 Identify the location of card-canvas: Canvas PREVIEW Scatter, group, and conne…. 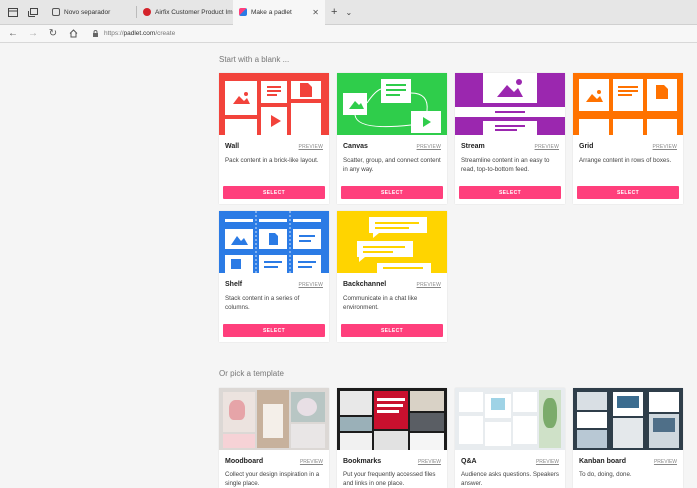
(392, 138).